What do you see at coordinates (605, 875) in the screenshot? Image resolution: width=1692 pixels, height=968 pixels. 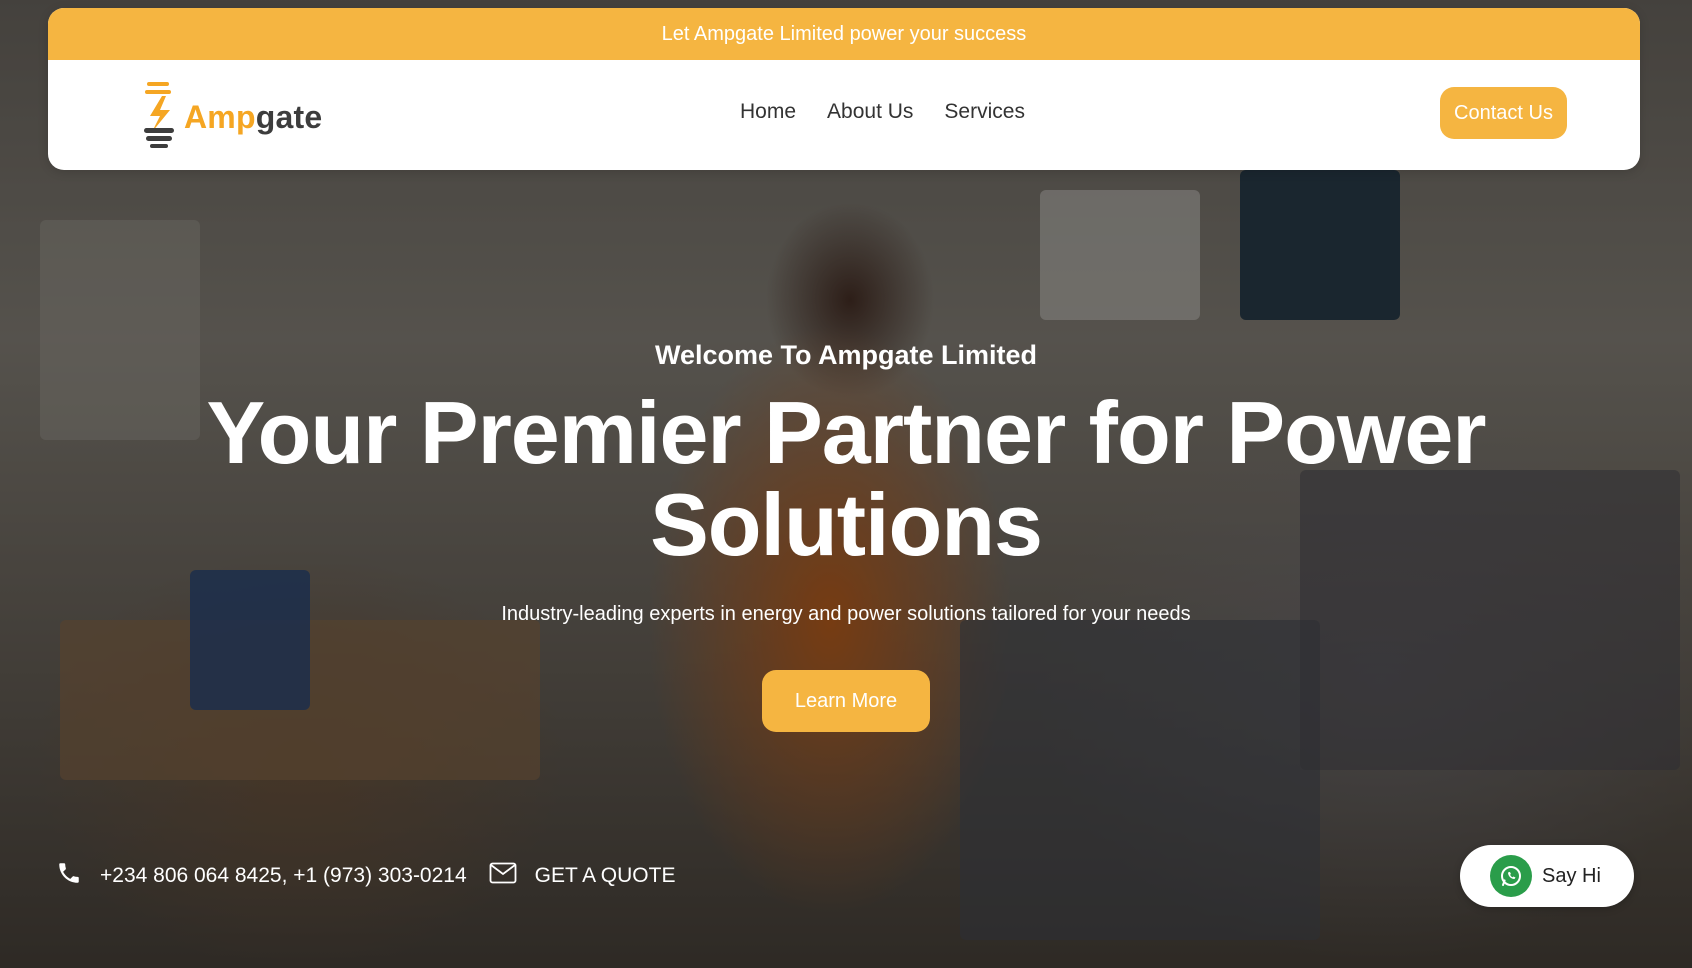 I see `get-a-quote-label: GET A QUOTE` at bounding box center [605, 875].